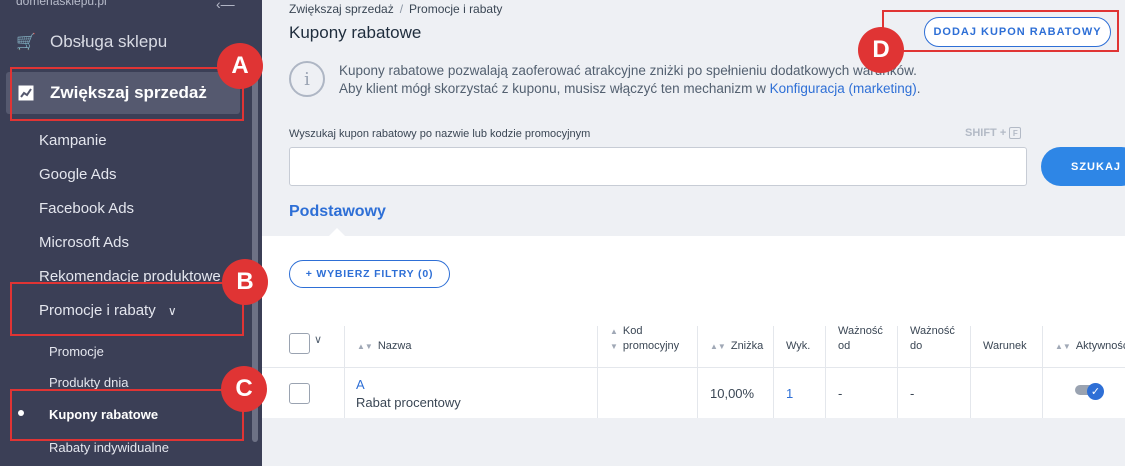  What do you see at coordinates (1095, 391) in the screenshot?
I see `checkmark-icon: ✓` at bounding box center [1095, 391].